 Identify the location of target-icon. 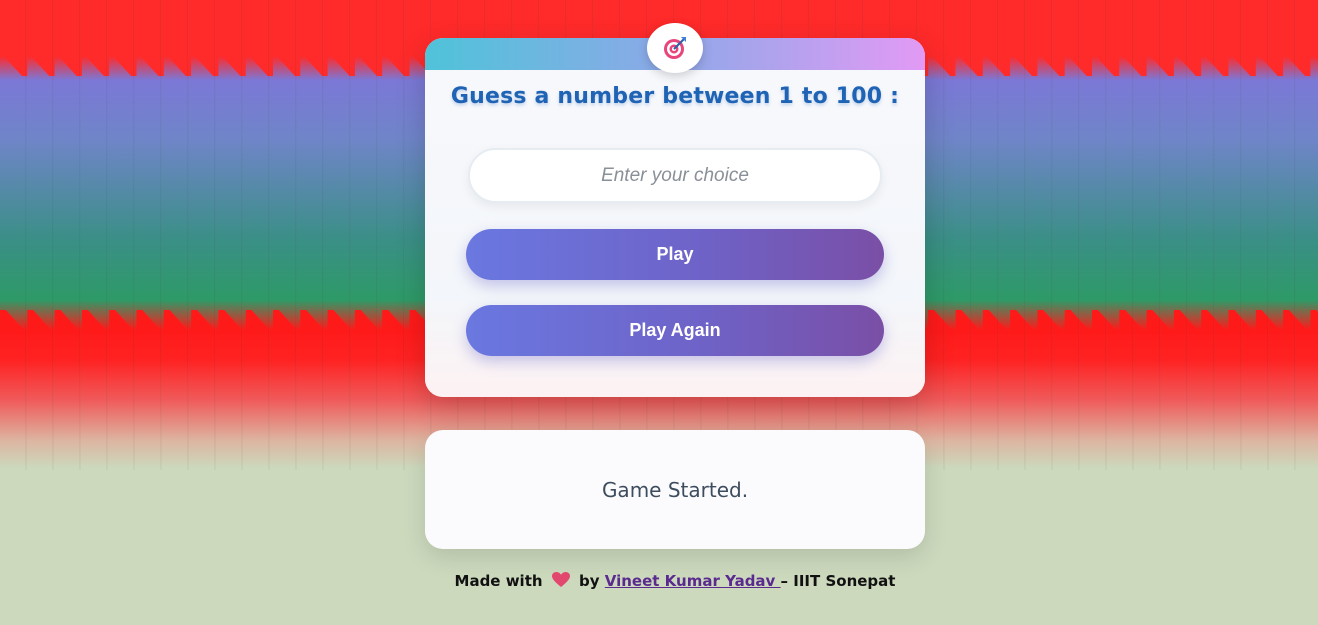
(675, 48).